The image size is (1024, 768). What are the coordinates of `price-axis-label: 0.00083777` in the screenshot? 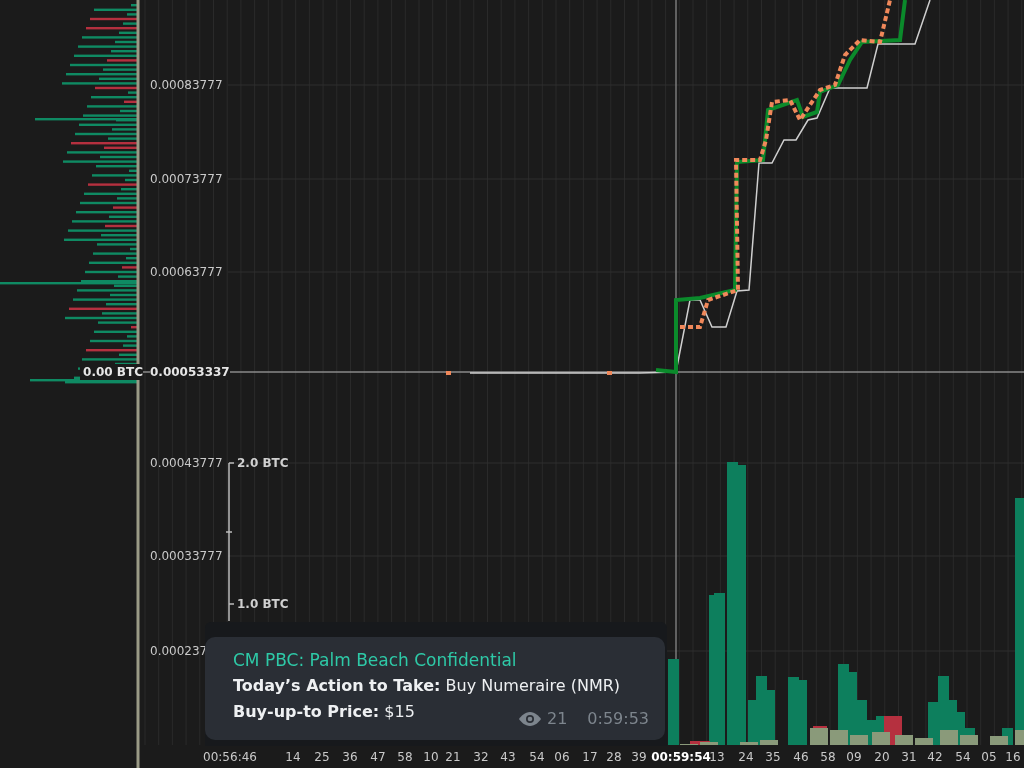 It's located at (186, 85).